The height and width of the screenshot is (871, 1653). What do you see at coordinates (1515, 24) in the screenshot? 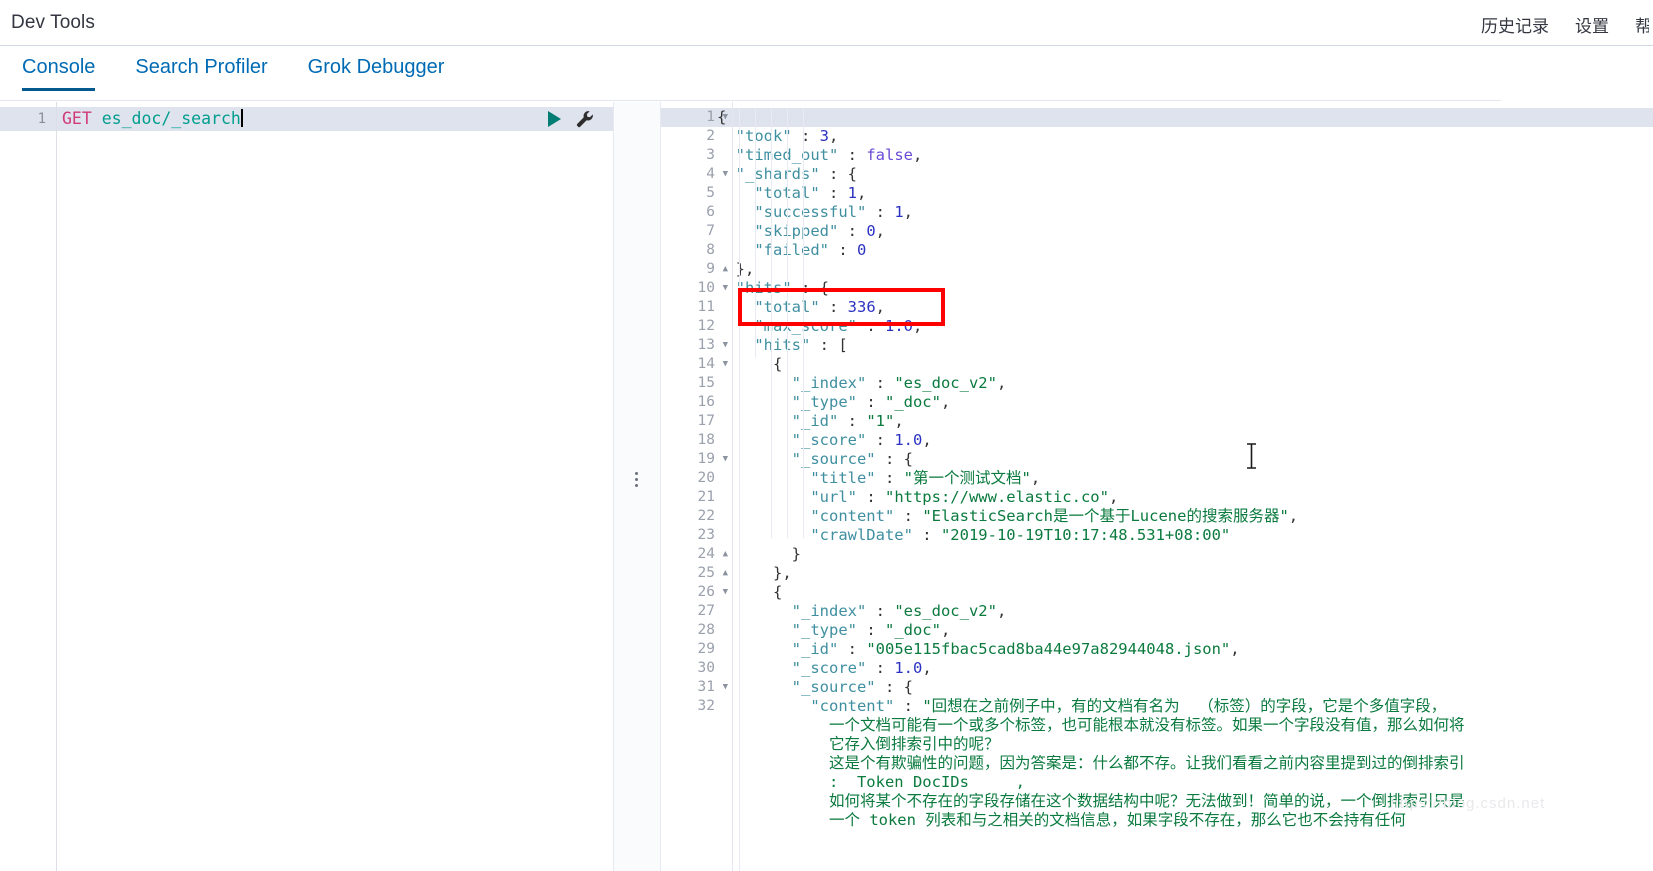
I see `nav-item-history: 历史记录` at bounding box center [1515, 24].